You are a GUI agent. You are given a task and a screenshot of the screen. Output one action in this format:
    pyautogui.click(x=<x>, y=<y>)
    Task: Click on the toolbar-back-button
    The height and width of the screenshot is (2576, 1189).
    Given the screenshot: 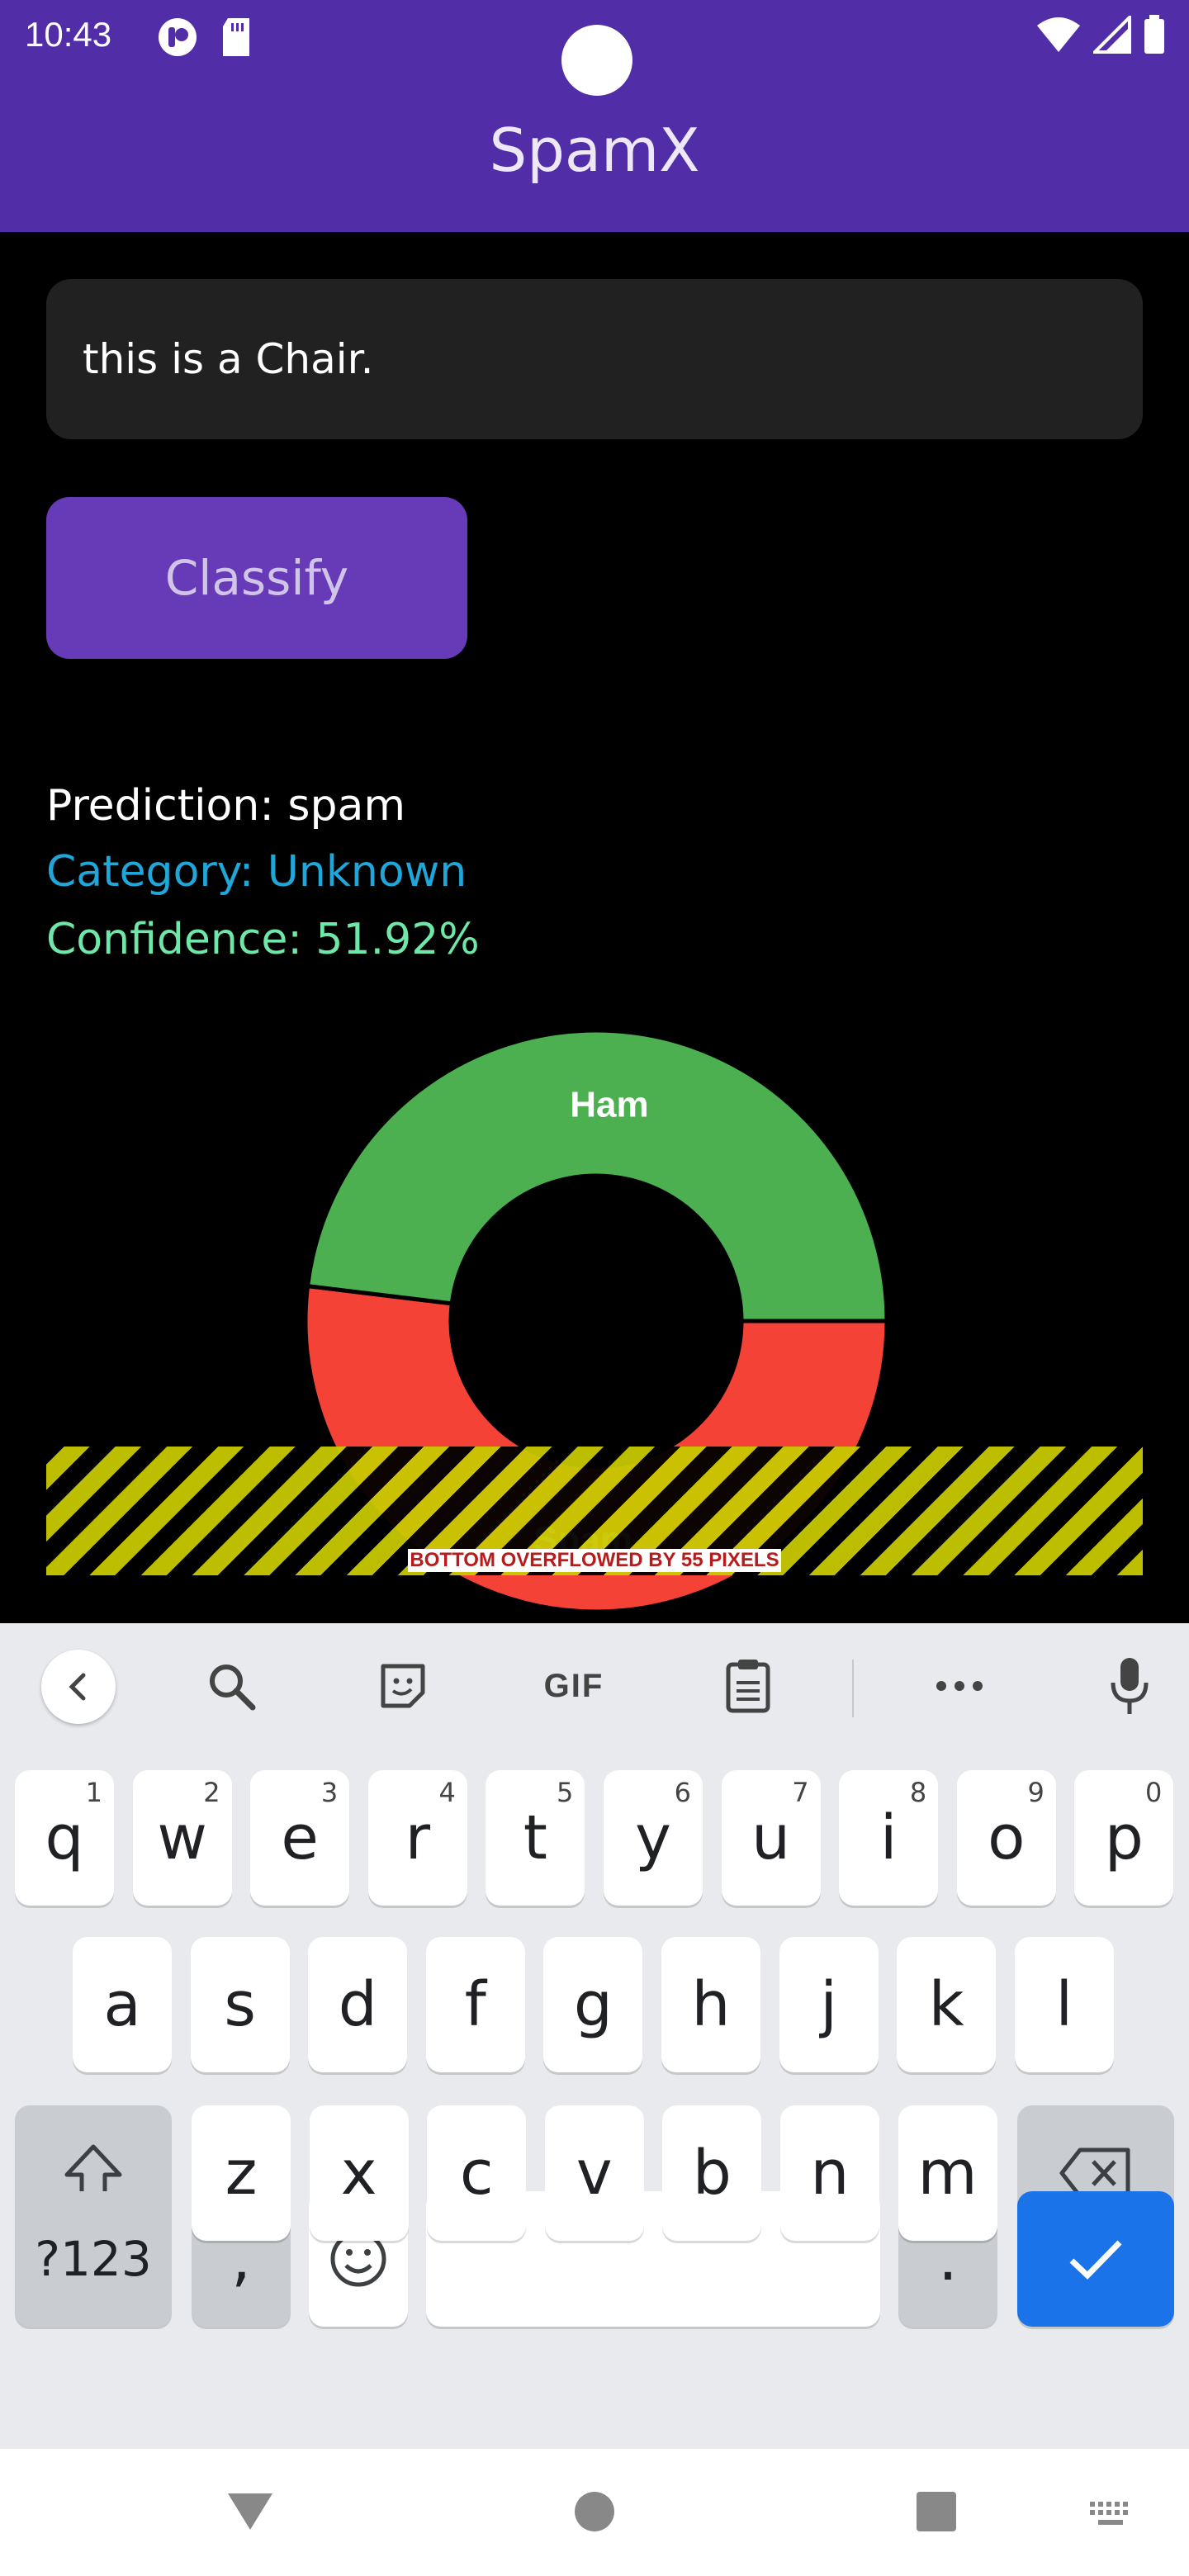 What is the action you would take?
    pyautogui.click(x=78, y=1687)
    